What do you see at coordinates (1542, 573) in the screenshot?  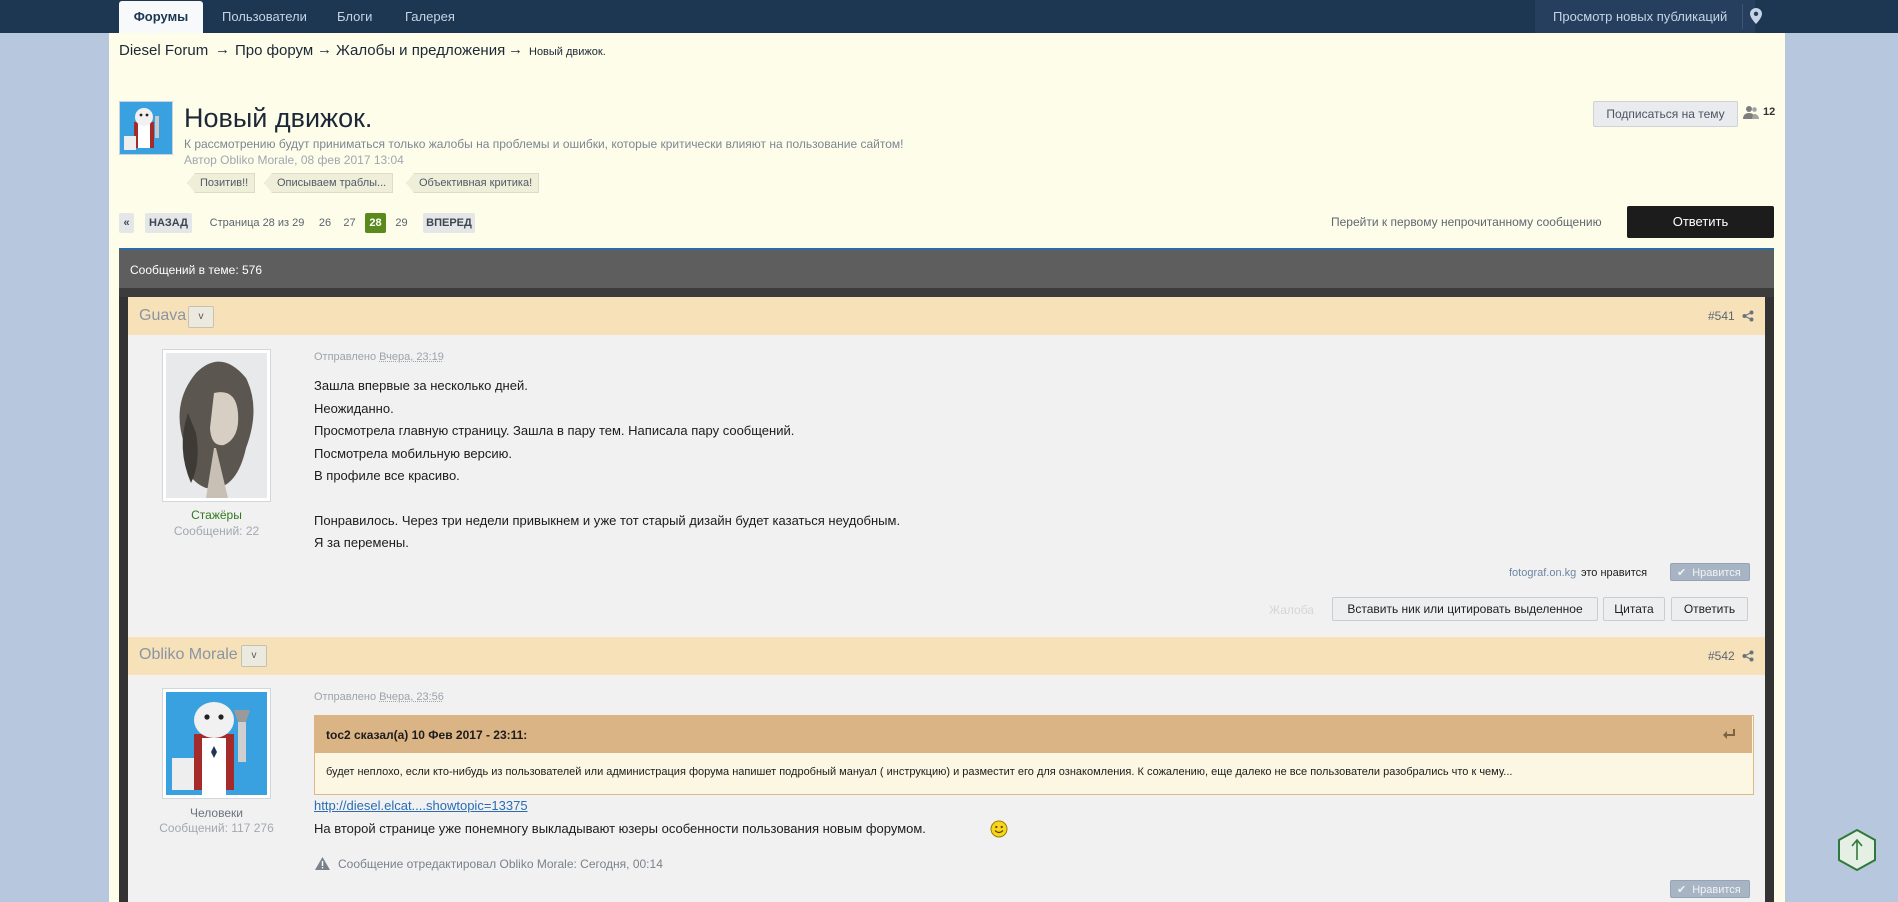 I see `liker-link: fotograf.on.kg` at bounding box center [1542, 573].